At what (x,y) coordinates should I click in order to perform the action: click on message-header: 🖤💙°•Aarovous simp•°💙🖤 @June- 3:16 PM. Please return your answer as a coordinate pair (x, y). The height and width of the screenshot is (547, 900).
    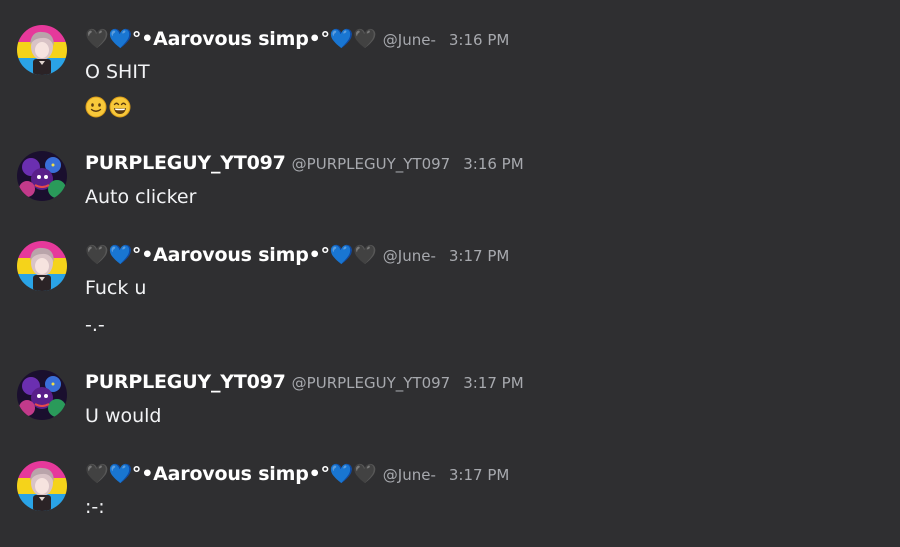
    Looking at the image, I should click on (297, 38).